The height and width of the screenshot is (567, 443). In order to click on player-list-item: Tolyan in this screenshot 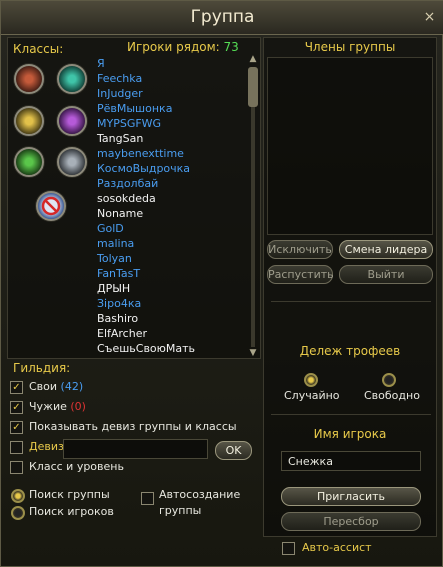, I will do `click(172, 258)`.